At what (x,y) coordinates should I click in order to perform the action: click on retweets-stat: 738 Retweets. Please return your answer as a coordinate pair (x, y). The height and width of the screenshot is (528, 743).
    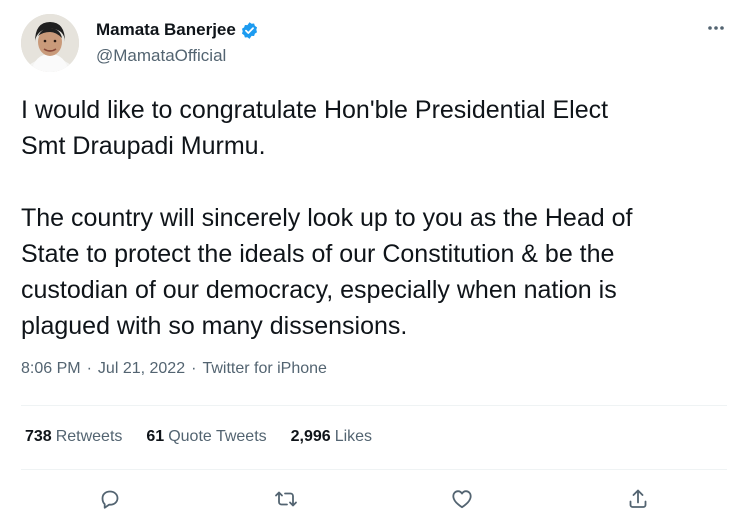
    Looking at the image, I should click on (73, 437).